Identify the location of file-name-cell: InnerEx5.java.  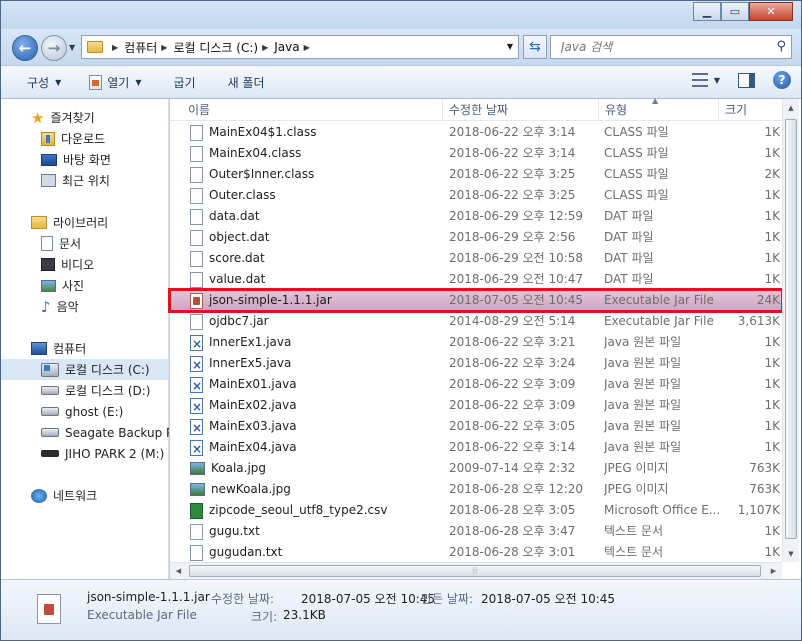
(314, 363).